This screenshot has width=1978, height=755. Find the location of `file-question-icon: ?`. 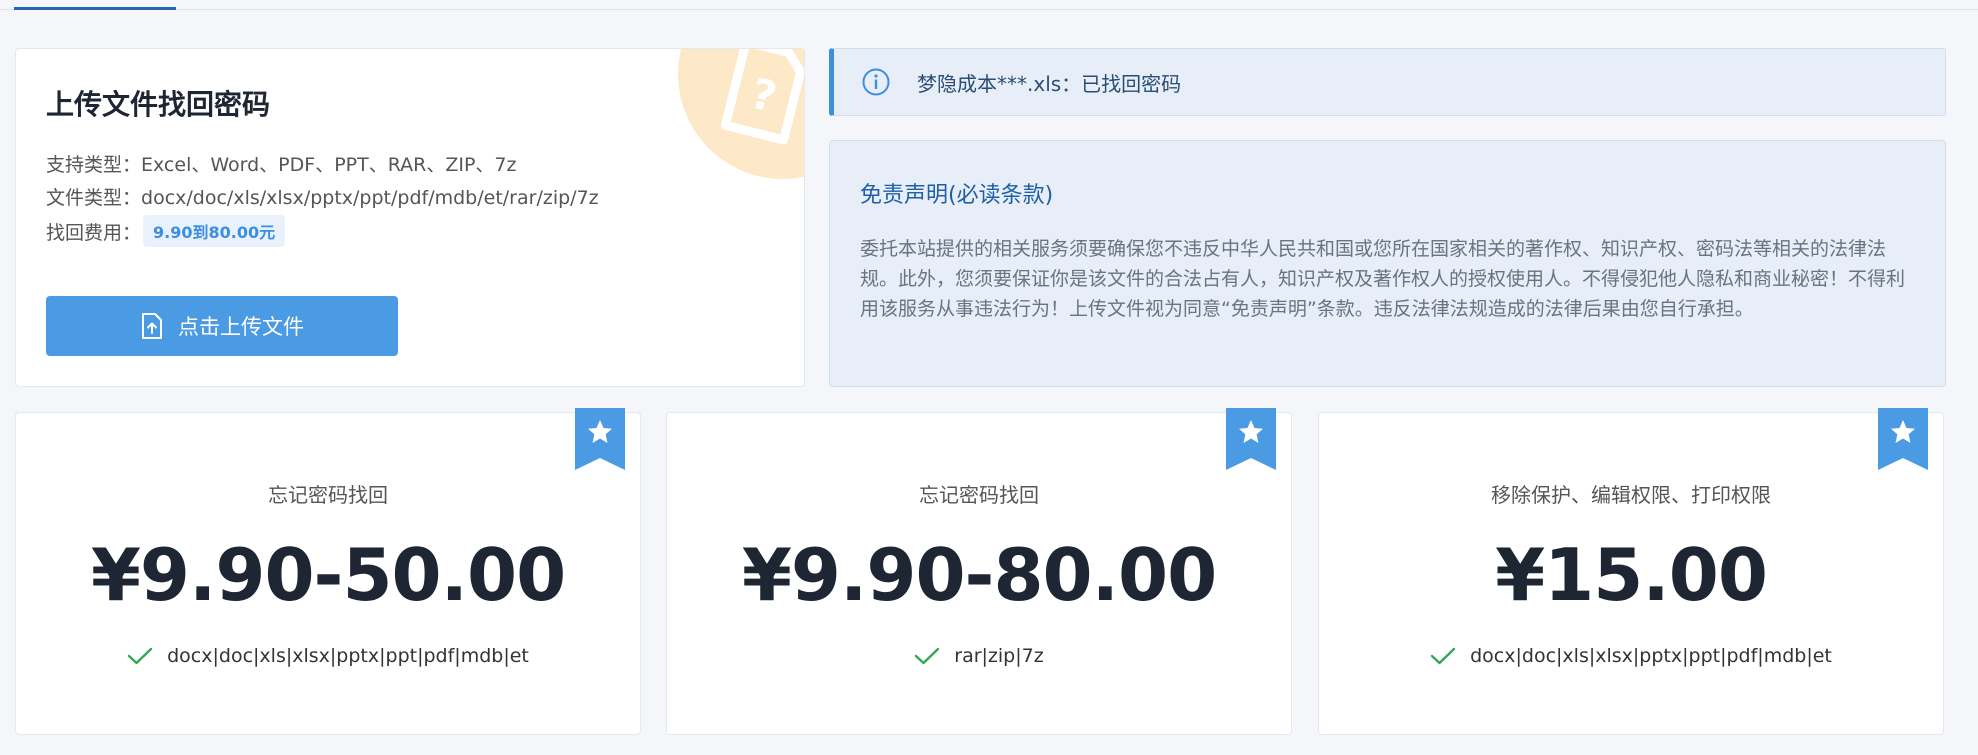

file-question-icon: ? is located at coordinates (762, 97).